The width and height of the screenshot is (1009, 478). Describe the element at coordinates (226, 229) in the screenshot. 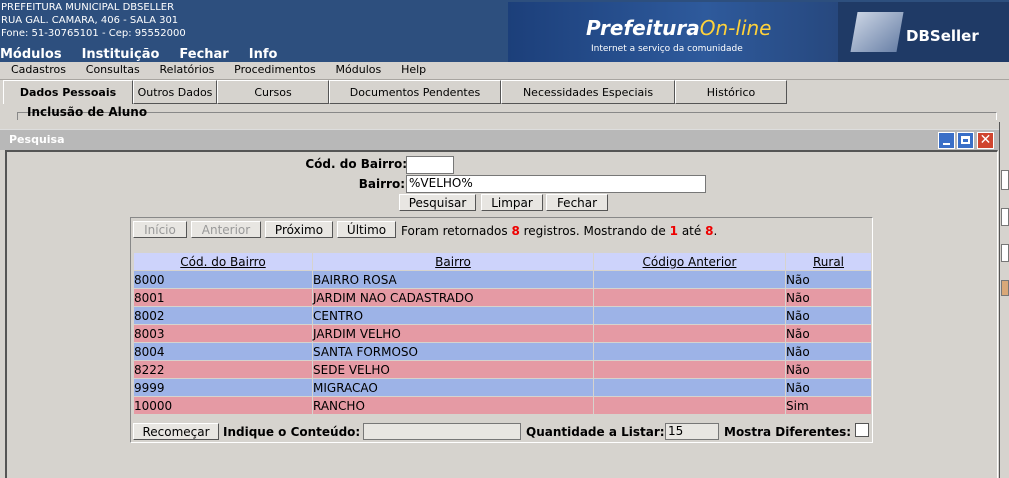

I see `anterior-button: Anterior` at that location.